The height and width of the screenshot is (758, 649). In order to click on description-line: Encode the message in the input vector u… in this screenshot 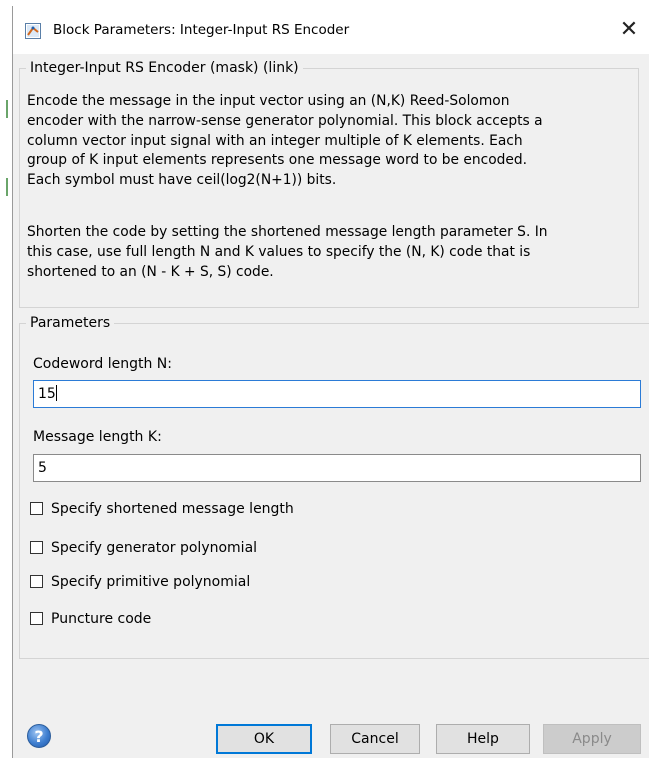, I will do `click(268, 101)`.